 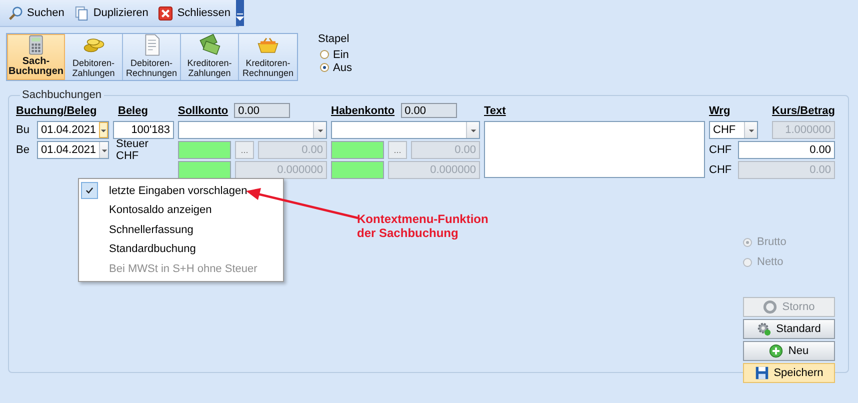 What do you see at coordinates (62, 95) in the screenshot?
I see `group-title: Sachbuchungen` at bounding box center [62, 95].